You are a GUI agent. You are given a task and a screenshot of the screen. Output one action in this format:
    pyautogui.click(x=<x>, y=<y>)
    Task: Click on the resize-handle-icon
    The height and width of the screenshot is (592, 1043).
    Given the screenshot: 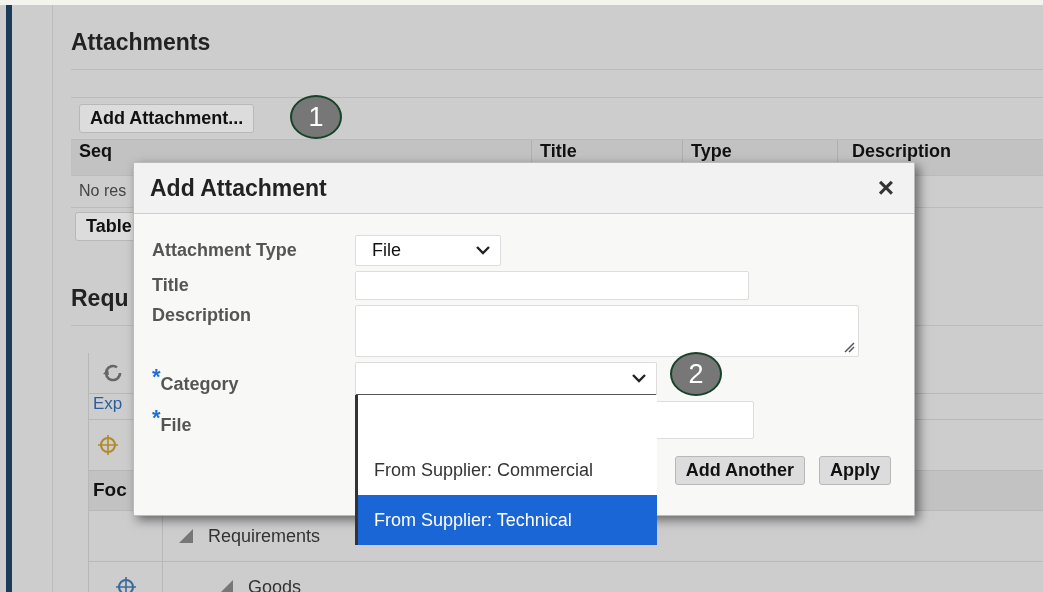 What is the action you would take?
    pyautogui.click(x=849, y=347)
    